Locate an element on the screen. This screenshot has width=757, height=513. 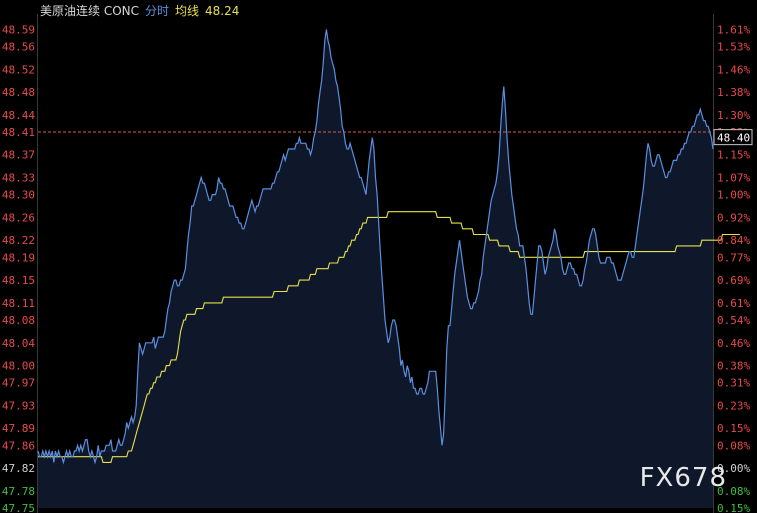
percent-tick-label: 0.23% is located at coordinates (733, 405).